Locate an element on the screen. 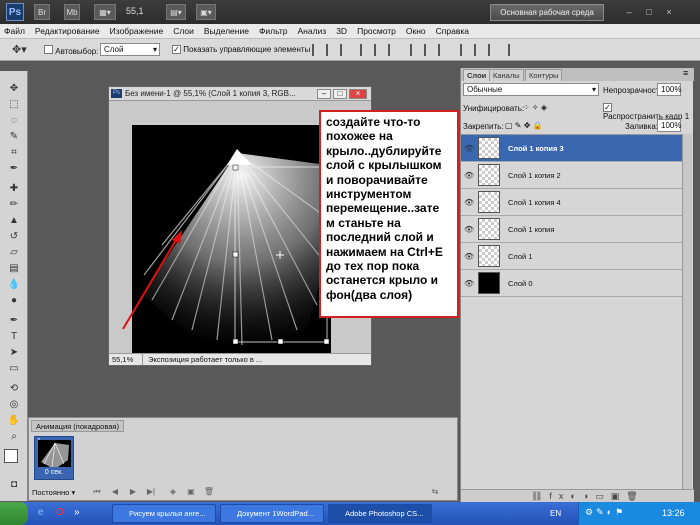 This screenshot has width=700, height=525. crop-tool-icon: ⌗ is located at coordinates (14, 152).